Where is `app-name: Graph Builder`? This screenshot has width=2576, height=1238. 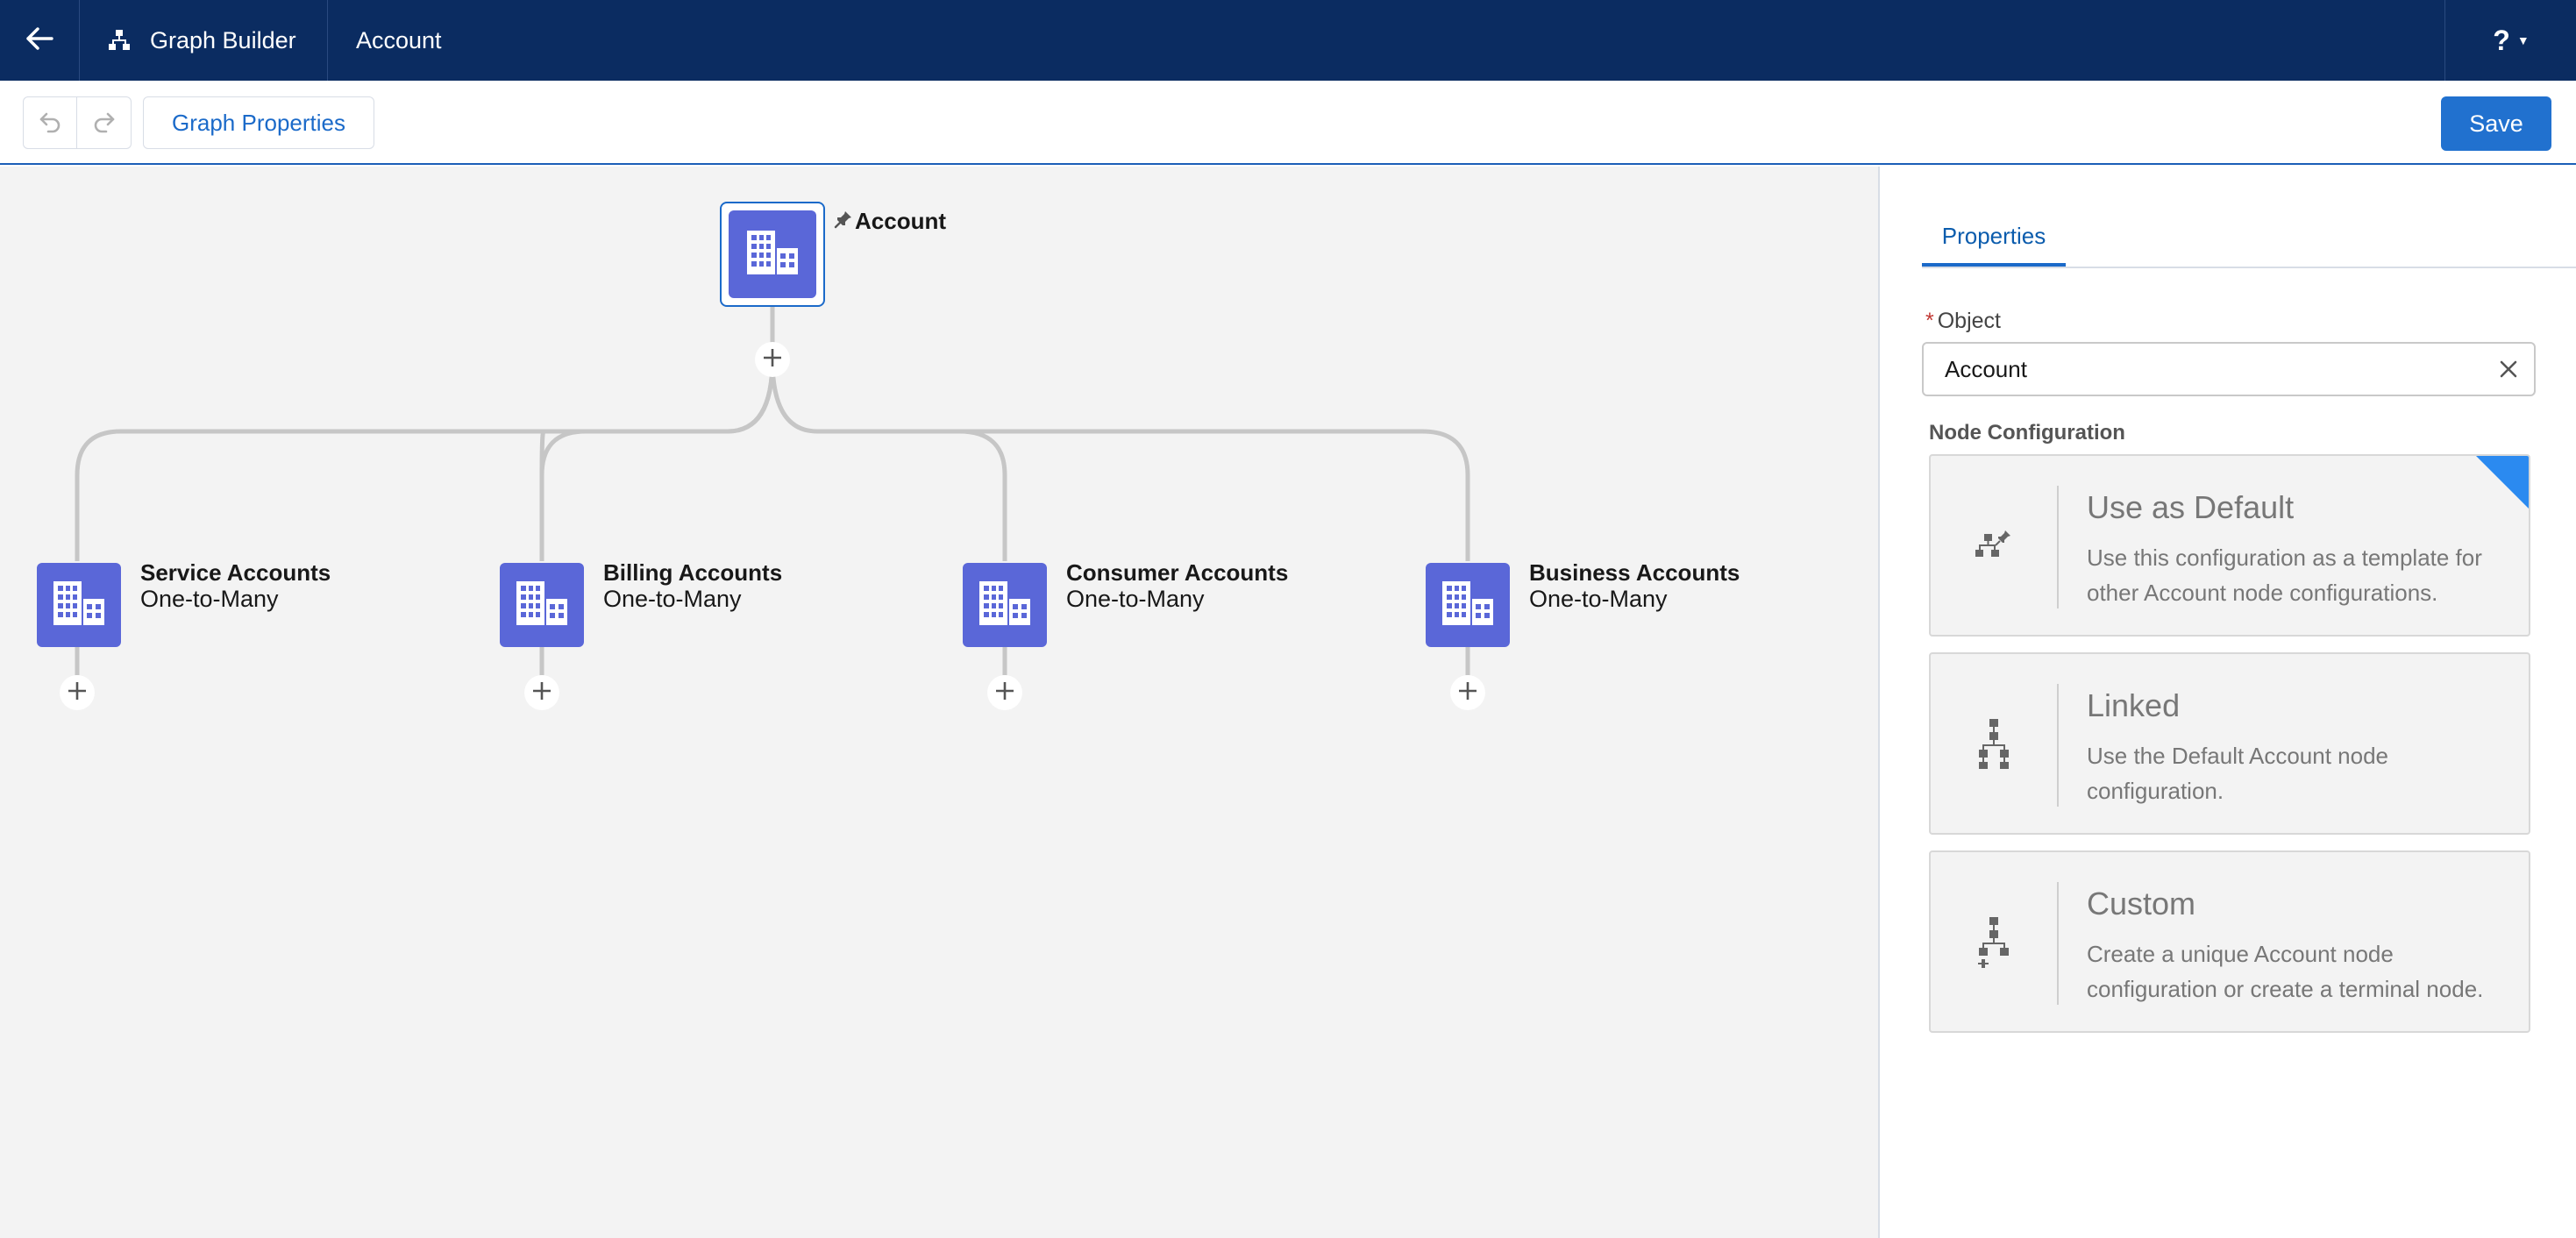 app-name: Graph Builder is located at coordinates (204, 40).